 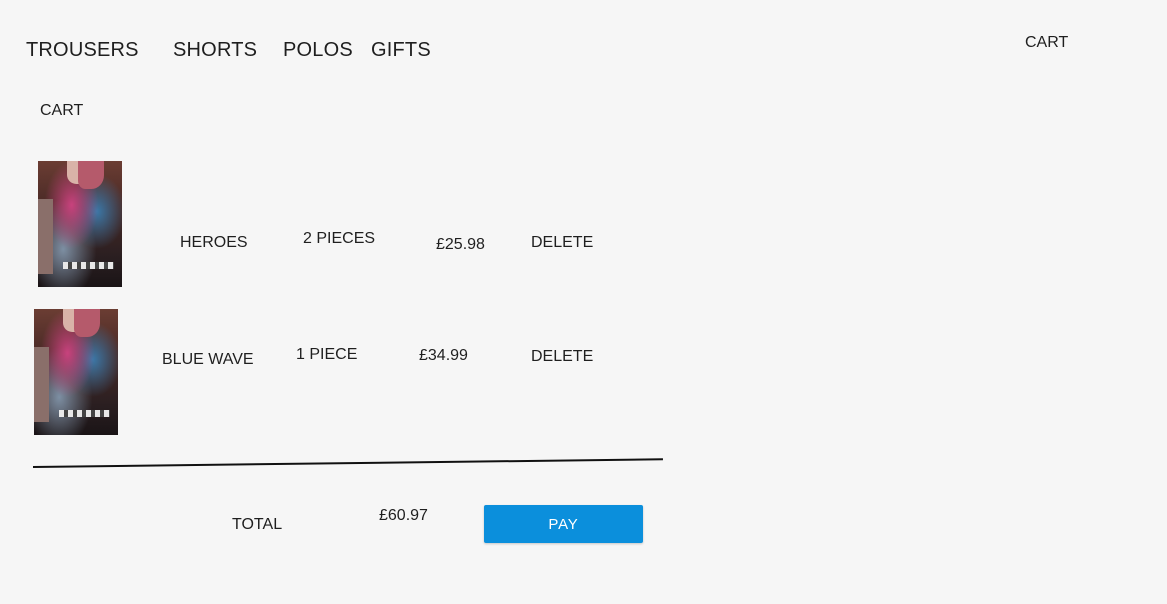 What do you see at coordinates (563, 524) in the screenshot?
I see `pay-button: PAY` at bounding box center [563, 524].